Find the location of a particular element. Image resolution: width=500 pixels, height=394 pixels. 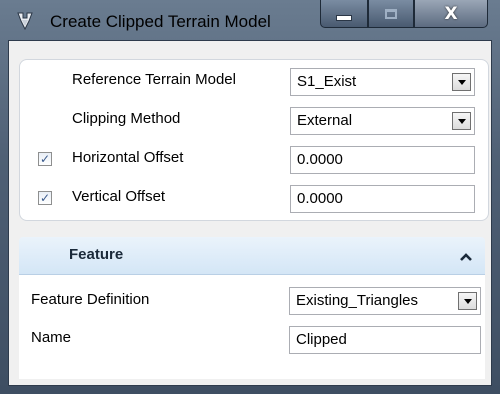

title-bar: Create Clipped Terrain Model X is located at coordinates (250, 20).